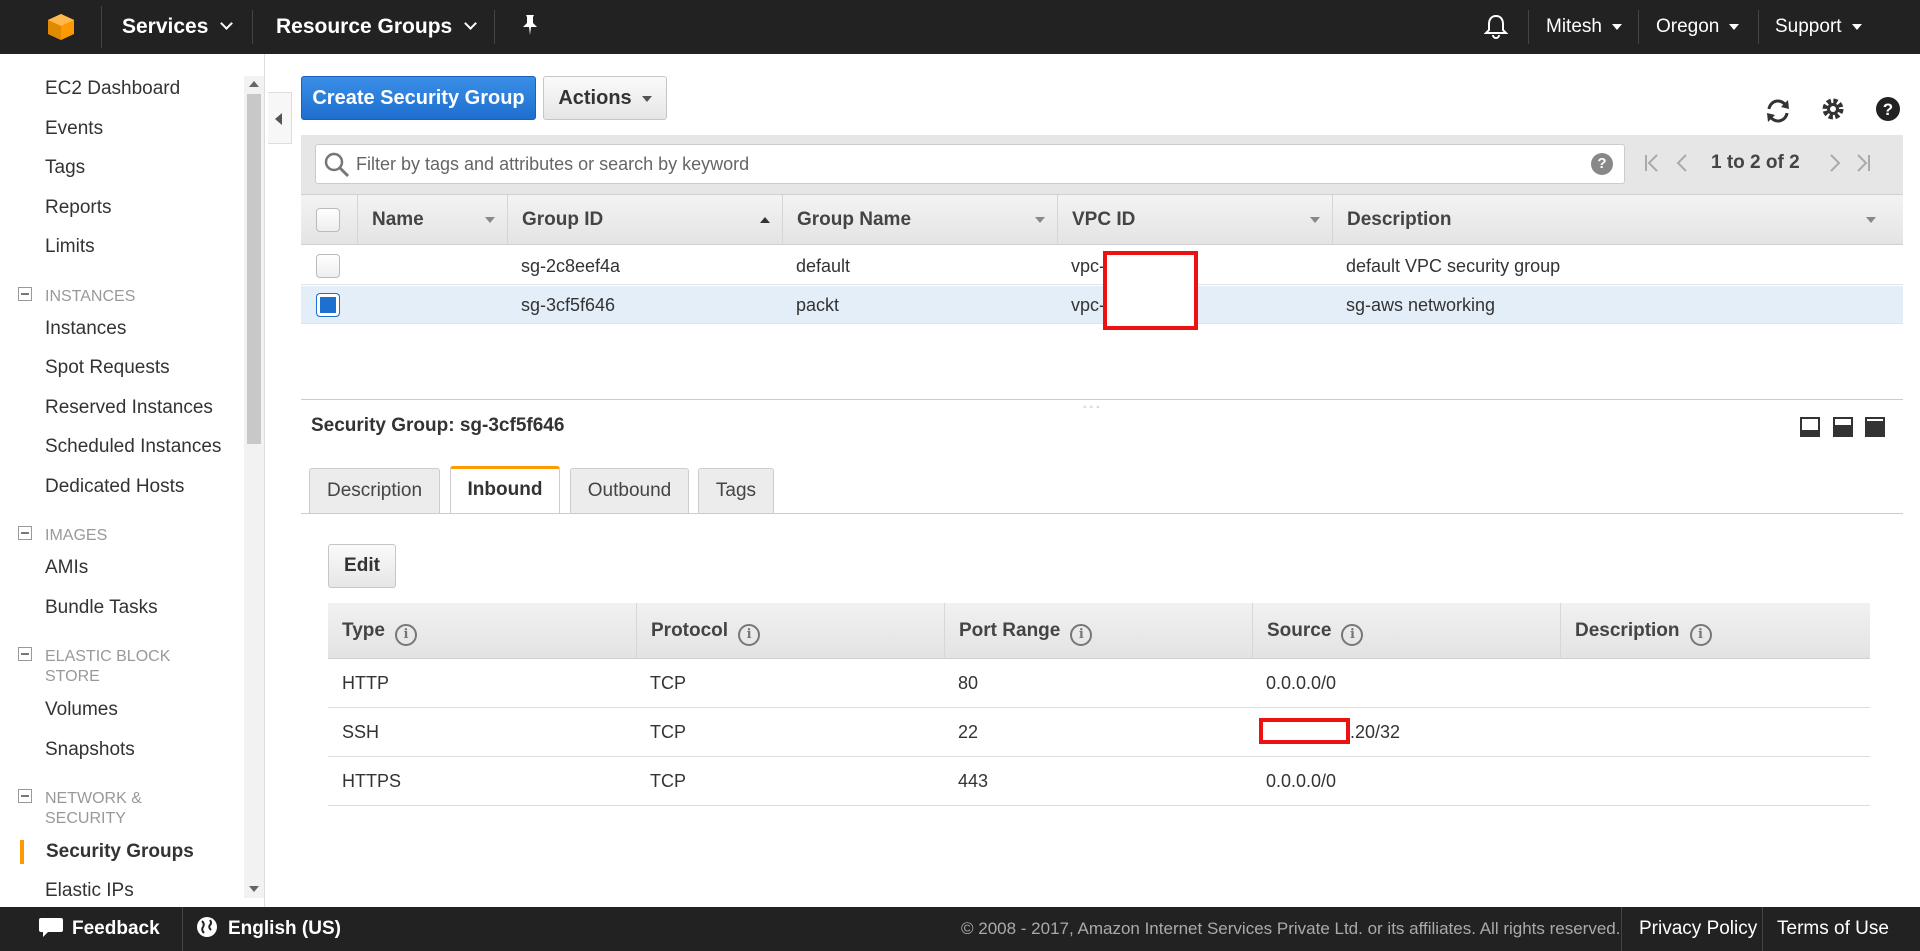 This screenshot has height=951, width=1920. What do you see at coordinates (605, 98) in the screenshot?
I see `actions-button: Actions` at bounding box center [605, 98].